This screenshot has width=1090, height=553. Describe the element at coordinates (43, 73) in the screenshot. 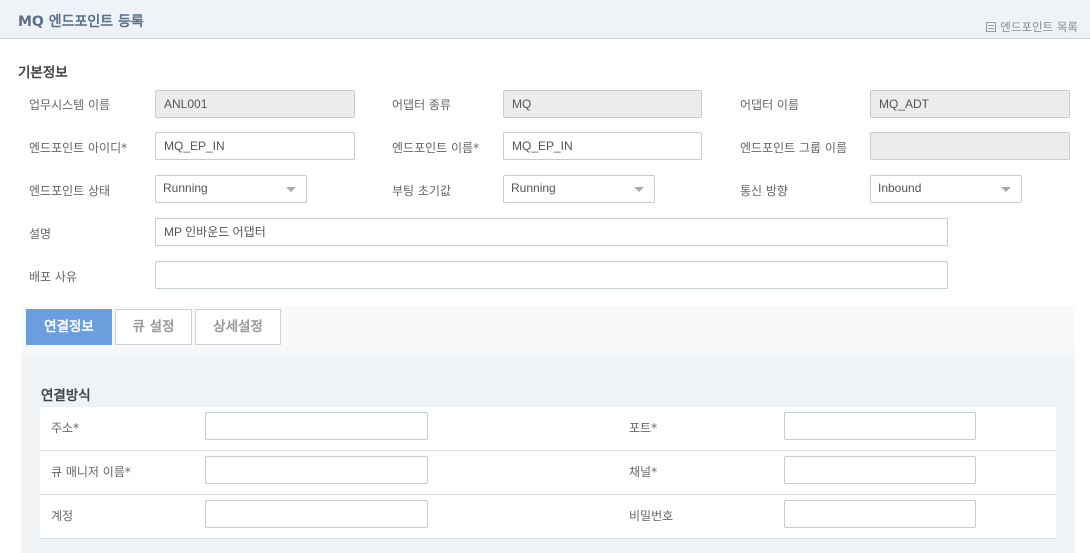

I see `basic-info-title: 기본정보` at that location.